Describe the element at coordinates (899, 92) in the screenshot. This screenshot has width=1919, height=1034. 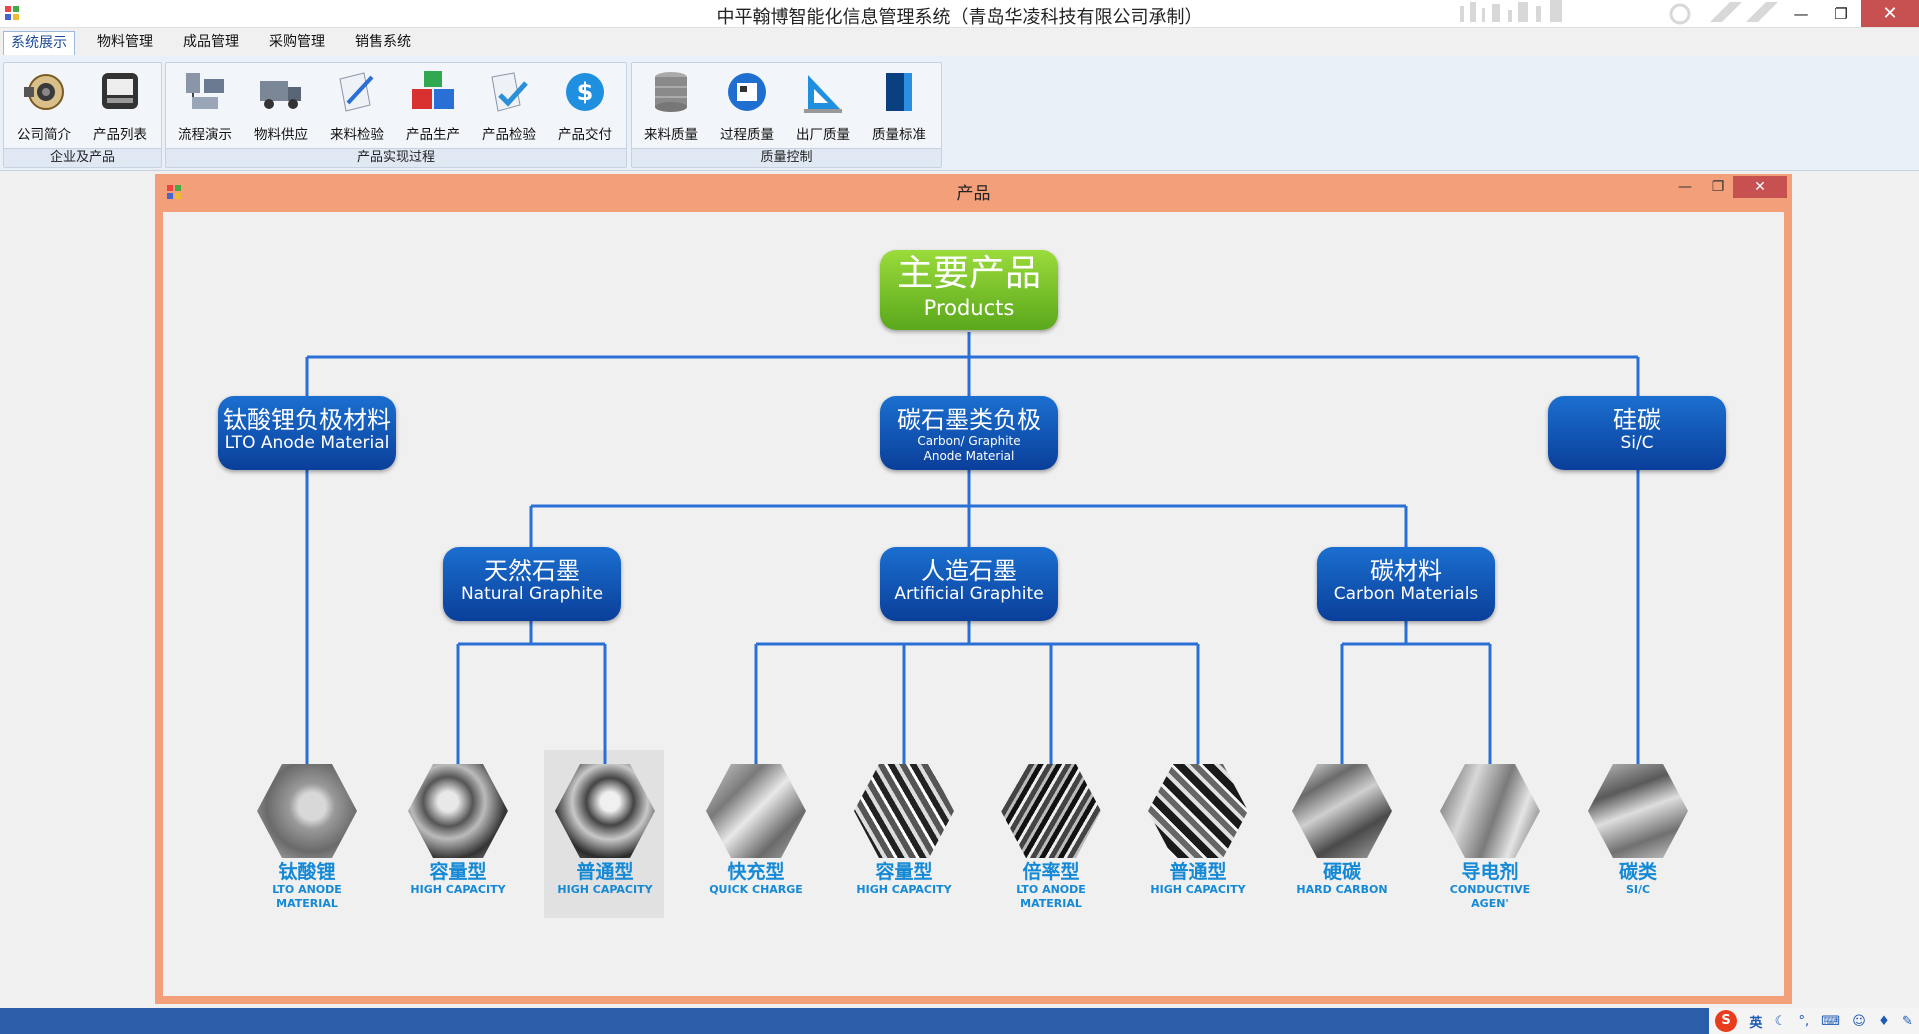
I see `book-icon` at that location.